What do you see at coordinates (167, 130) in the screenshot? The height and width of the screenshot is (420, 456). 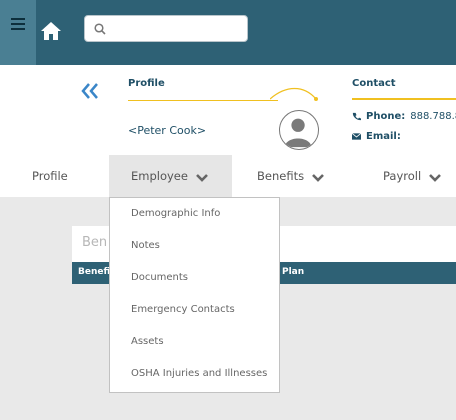 I see `employee-name: <Peter Cook>` at bounding box center [167, 130].